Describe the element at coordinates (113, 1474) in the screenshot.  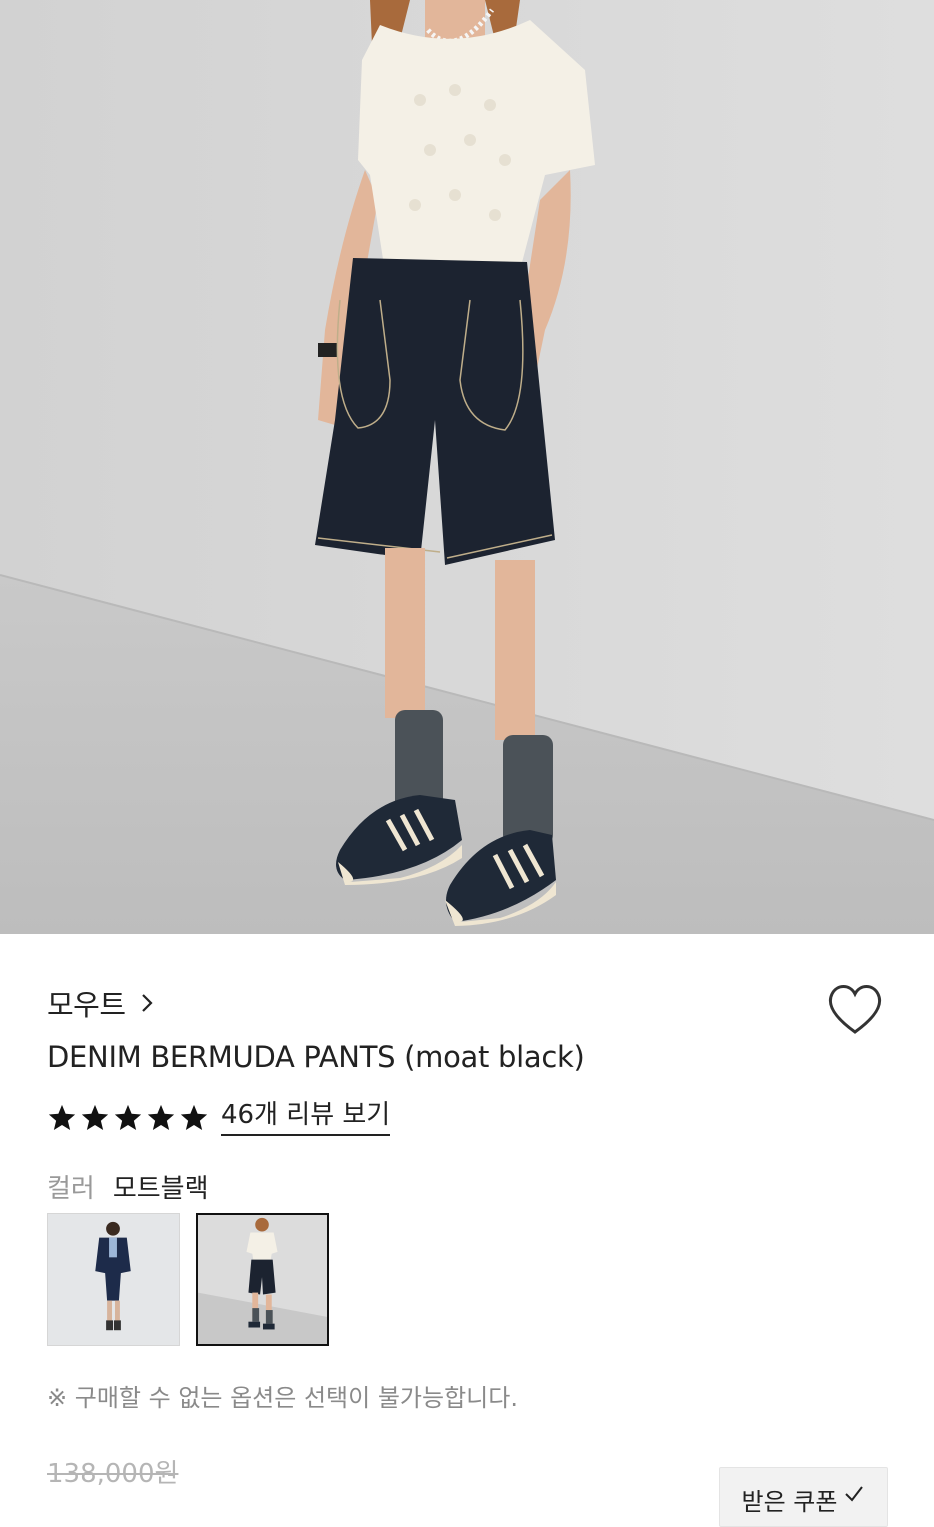
I see `original-price: 138,000원` at that location.